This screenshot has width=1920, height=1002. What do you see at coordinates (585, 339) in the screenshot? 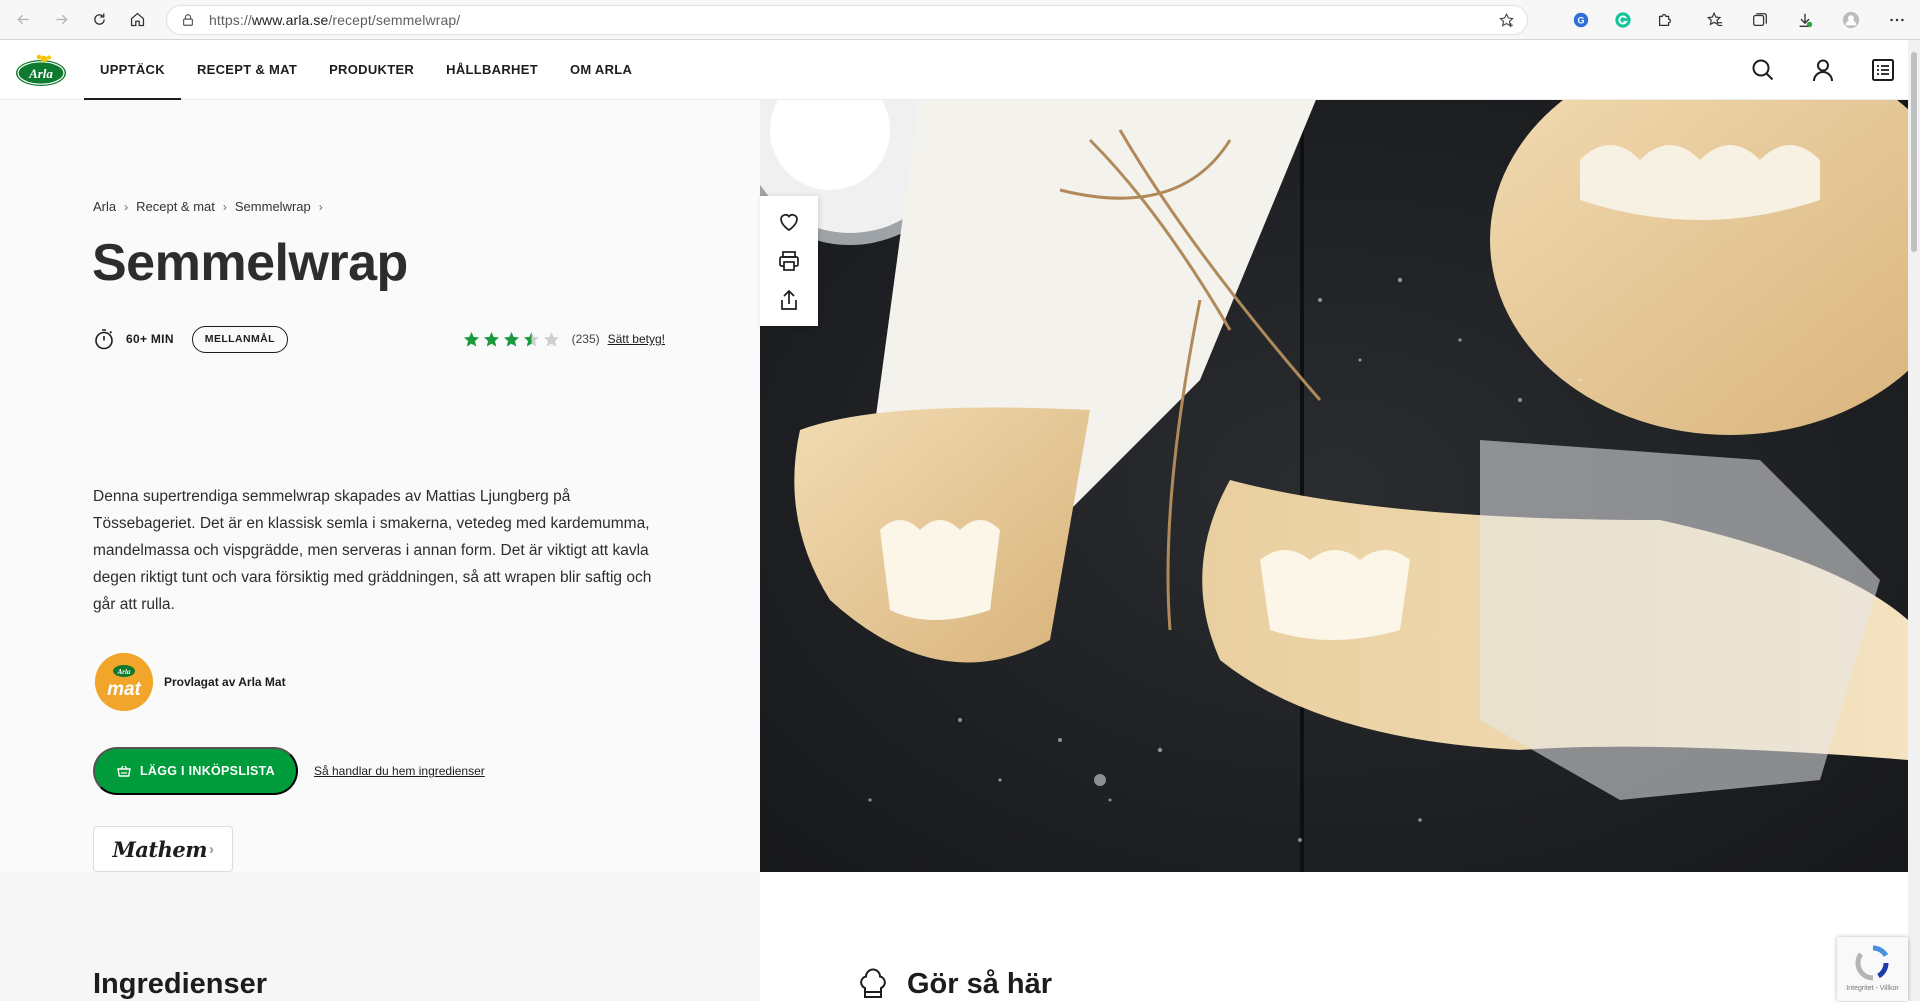
I see `rating-count: (235)` at bounding box center [585, 339].